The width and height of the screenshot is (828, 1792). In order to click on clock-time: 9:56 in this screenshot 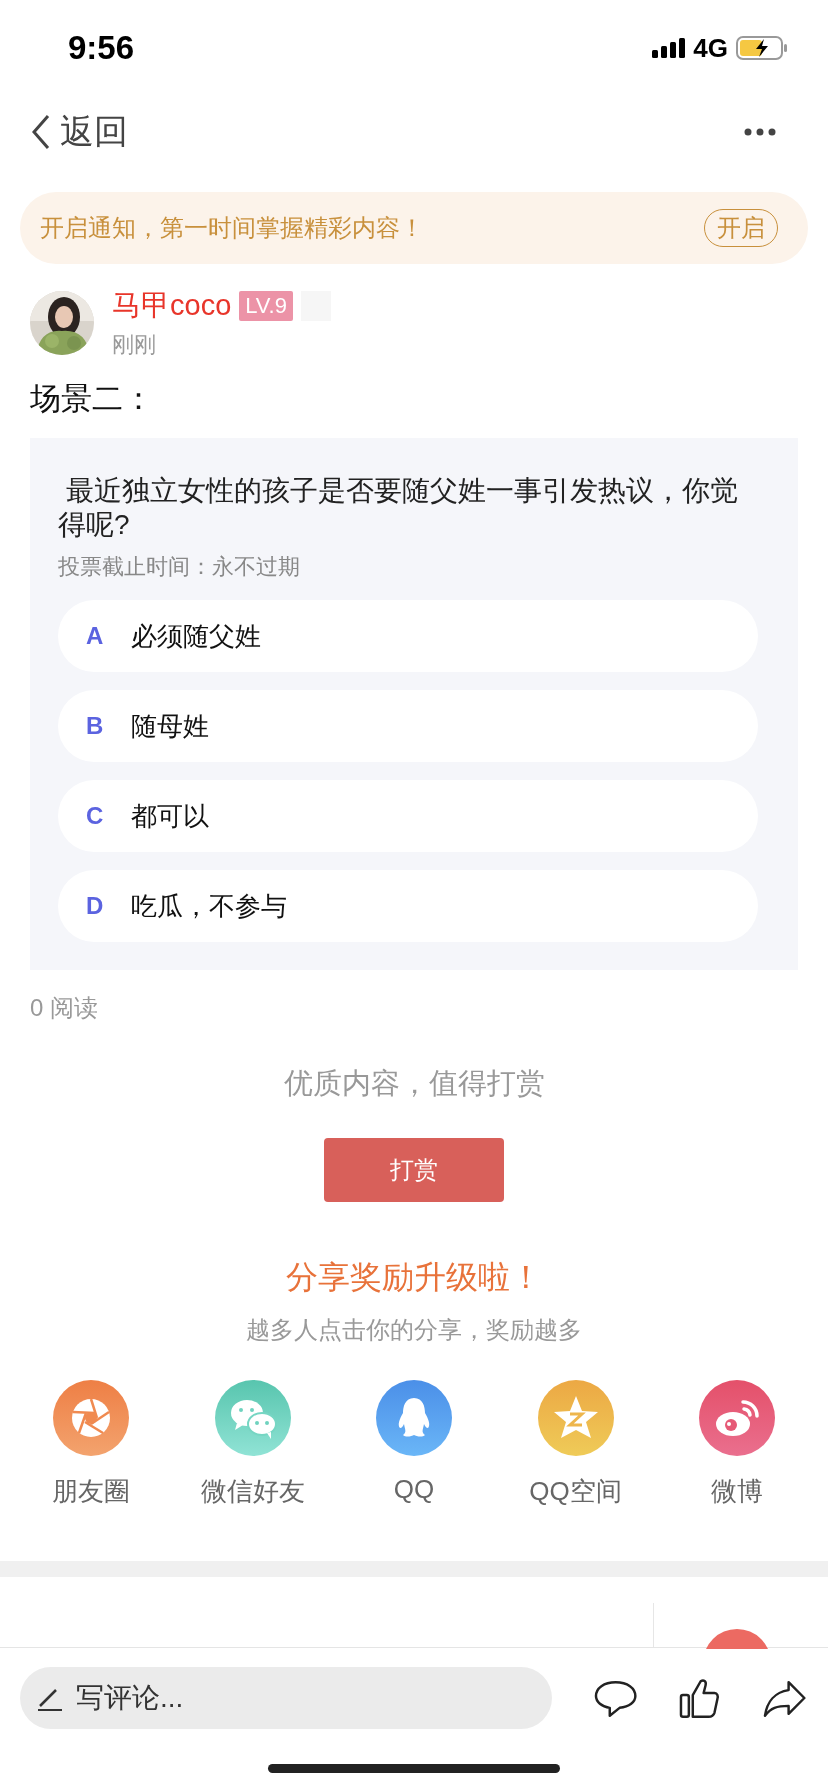, I will do `click(101, 48)`.